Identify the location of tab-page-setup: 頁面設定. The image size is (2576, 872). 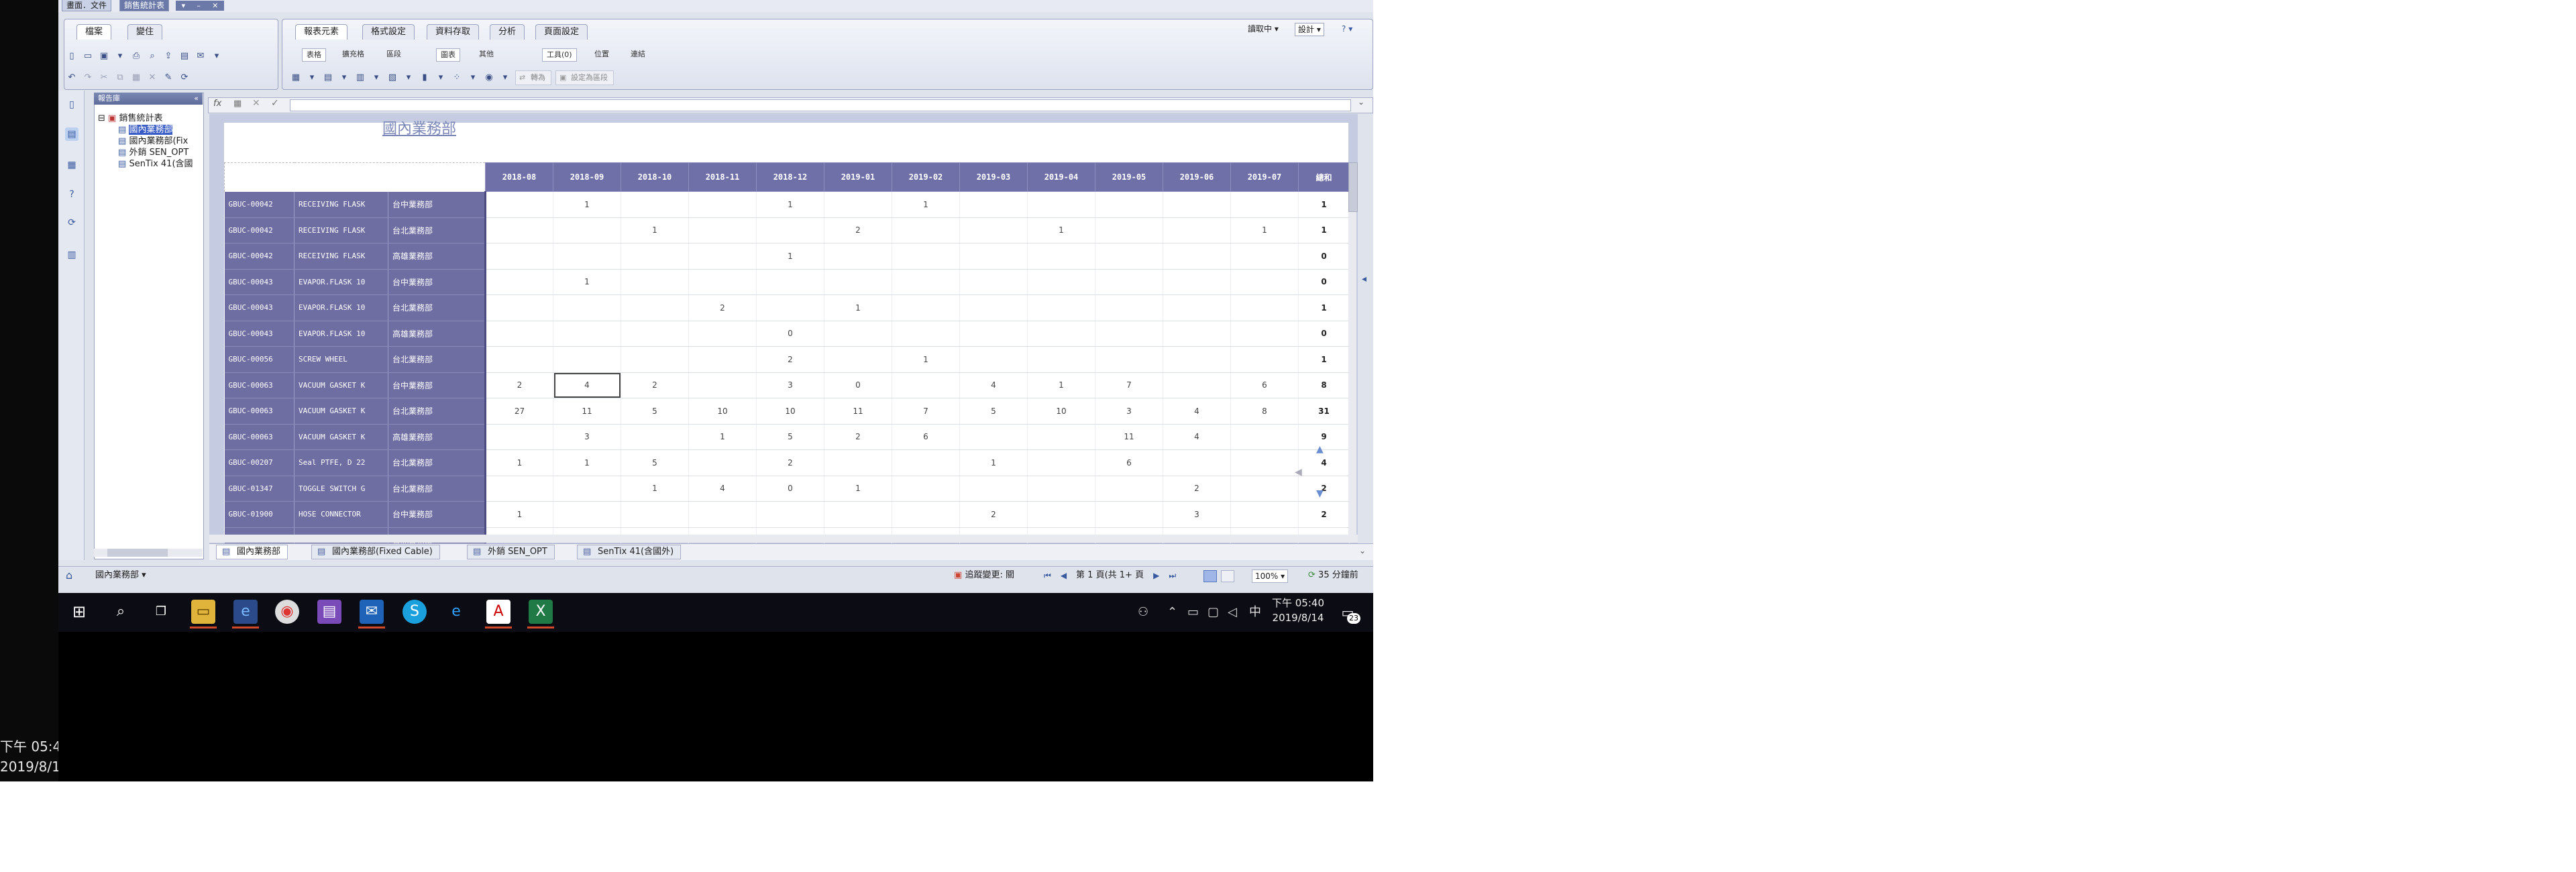
(561, 32).